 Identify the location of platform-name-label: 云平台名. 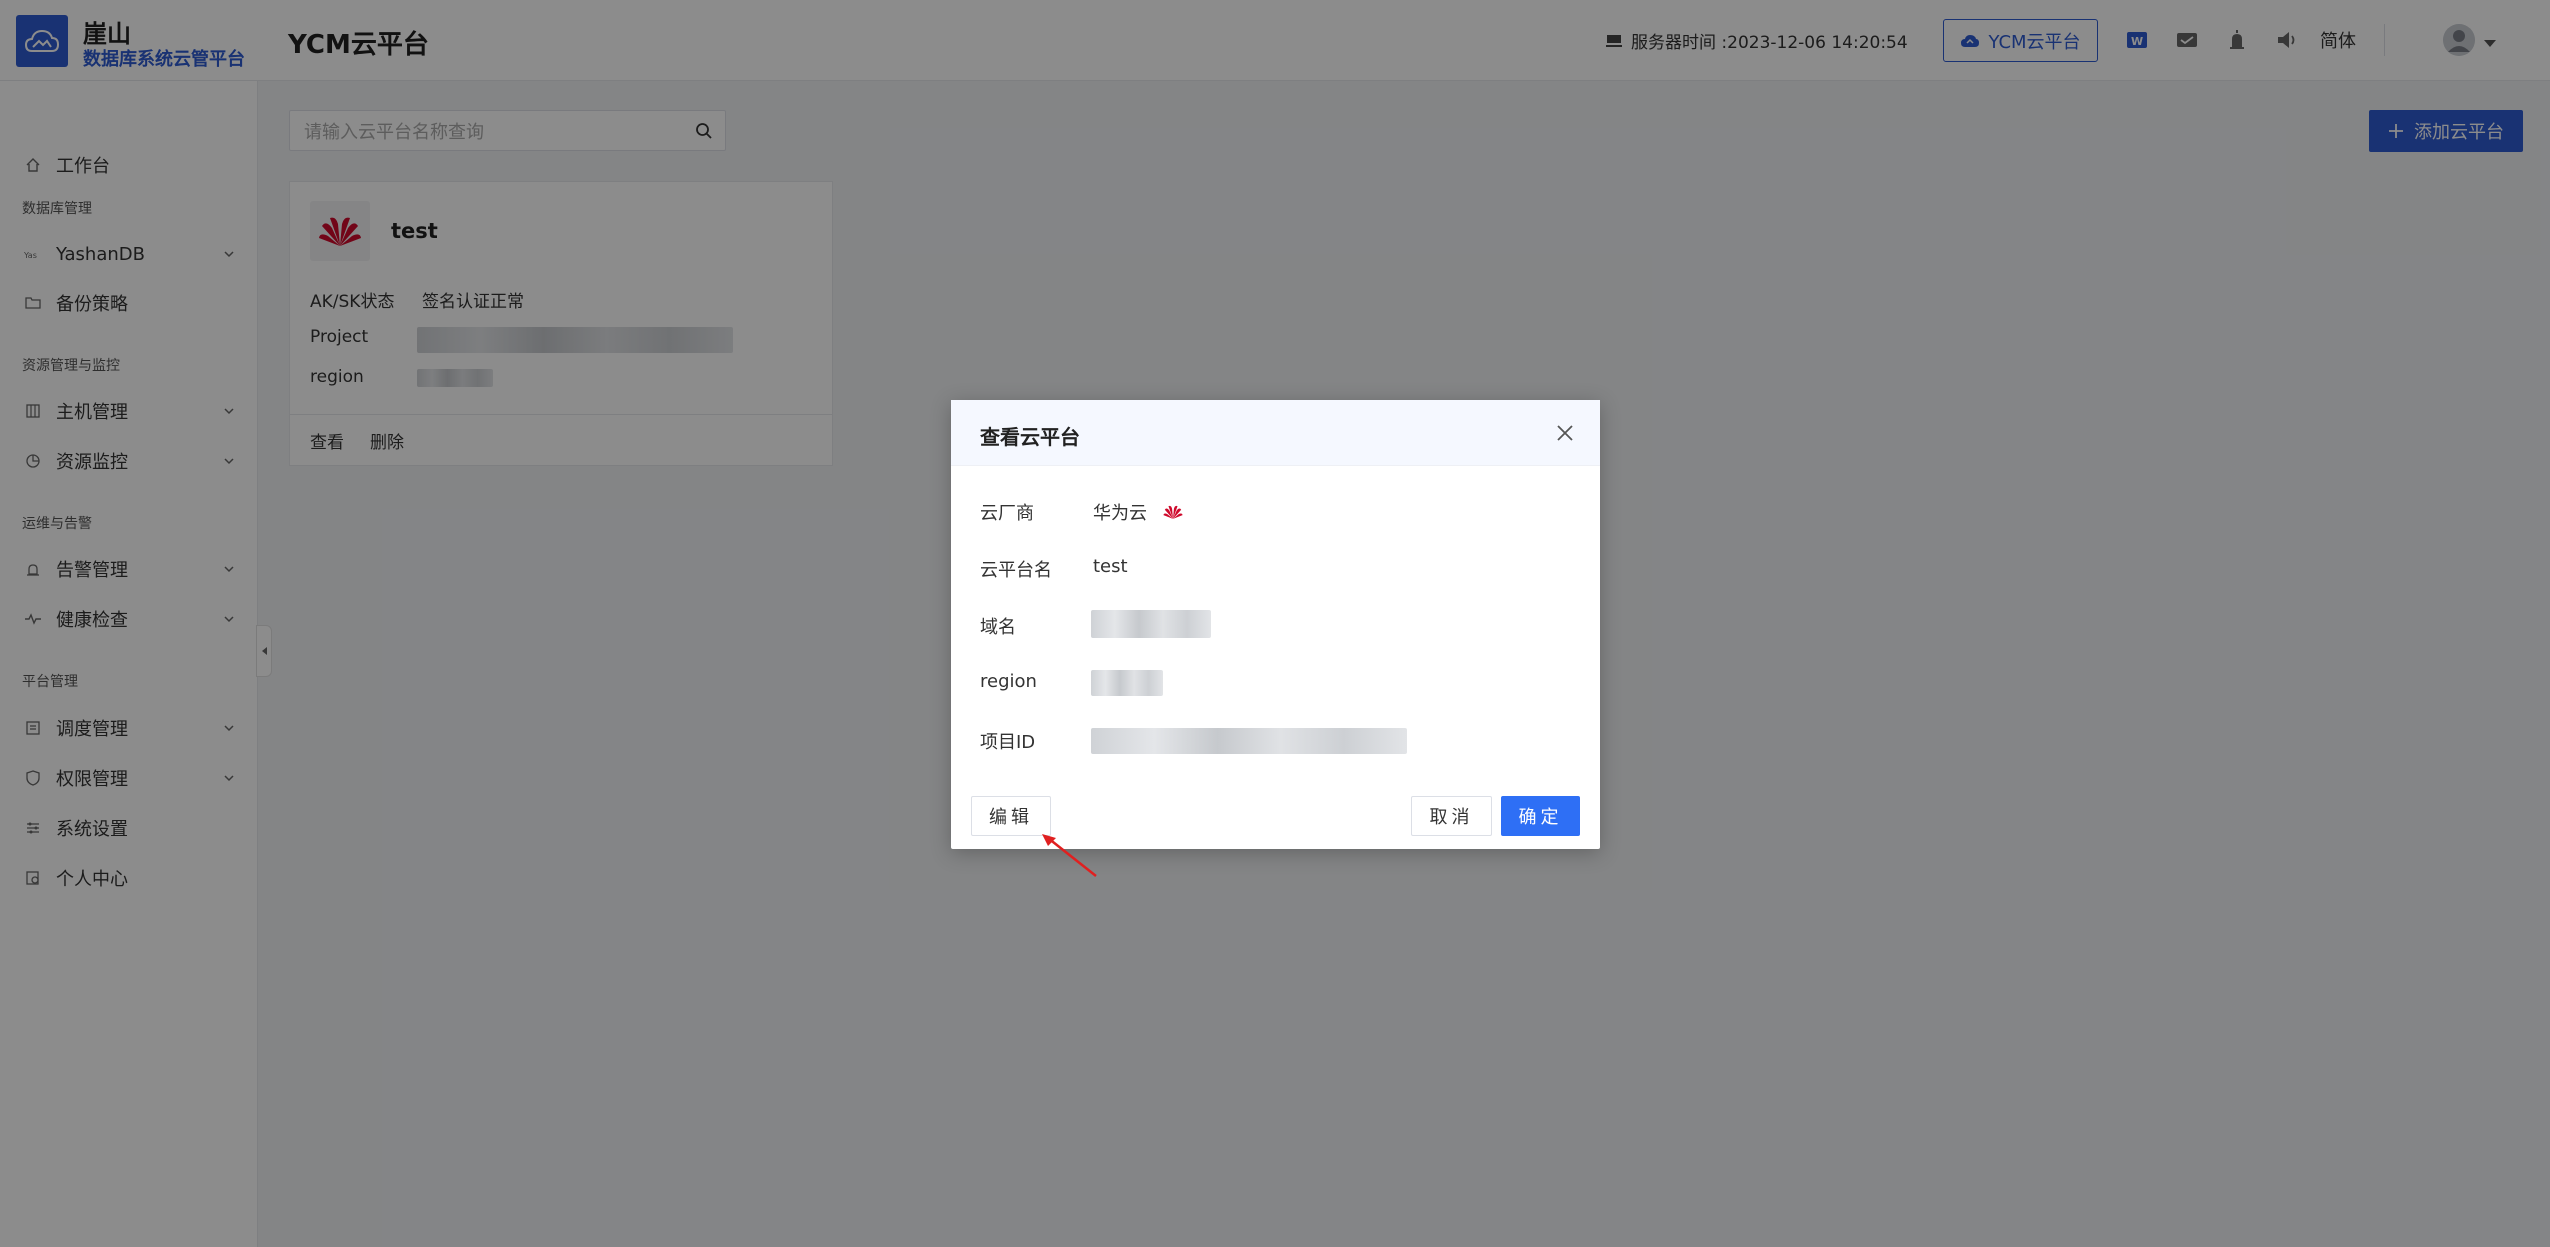
(1016, 570).